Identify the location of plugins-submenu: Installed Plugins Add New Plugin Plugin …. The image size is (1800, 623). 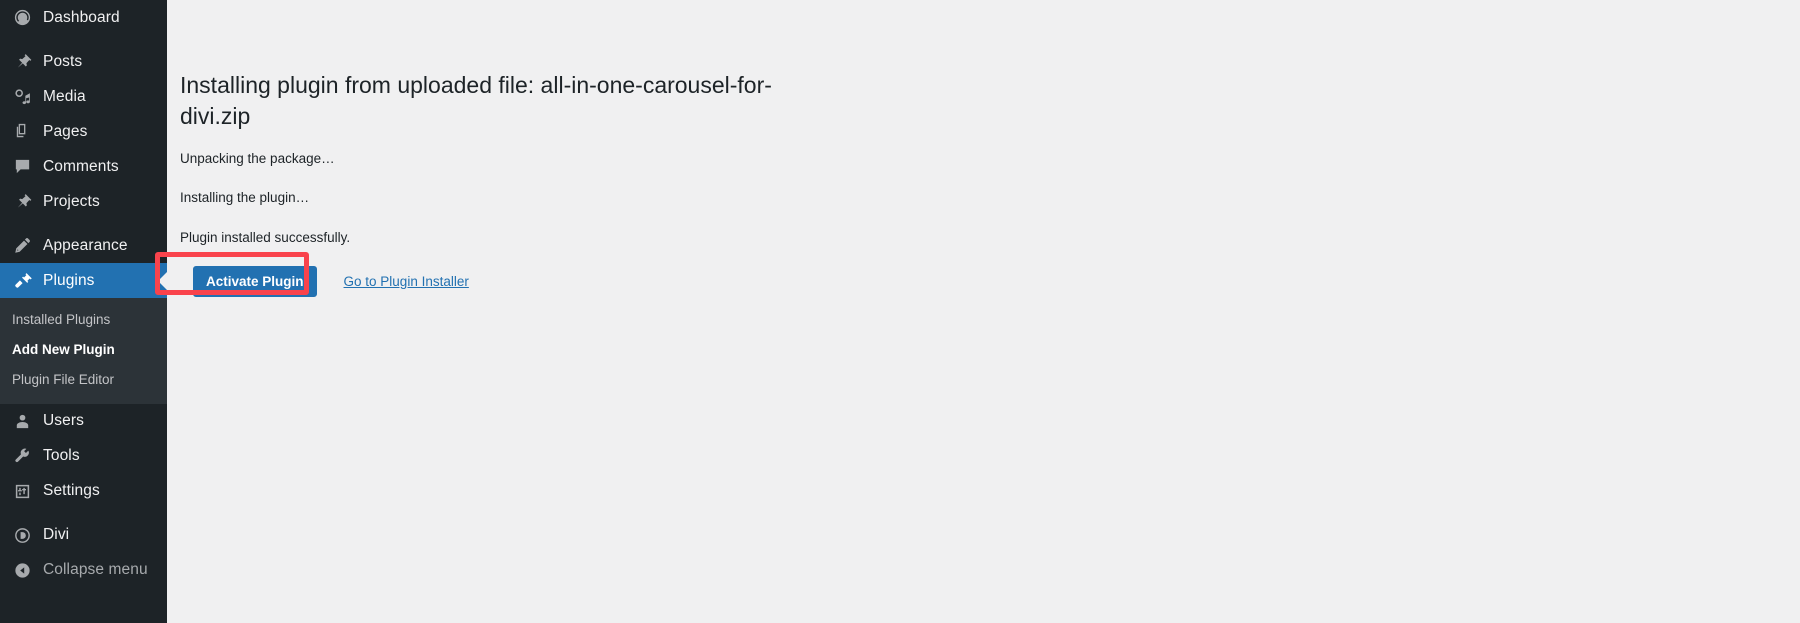
(83, 351).